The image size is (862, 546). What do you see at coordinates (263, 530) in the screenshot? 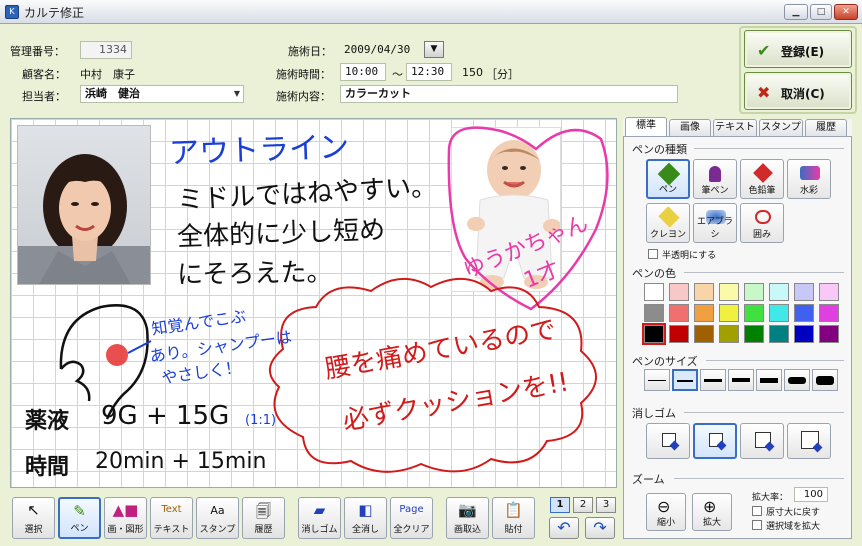
I see `history-tool-label: 履歴` at bounding box center [263, 530].